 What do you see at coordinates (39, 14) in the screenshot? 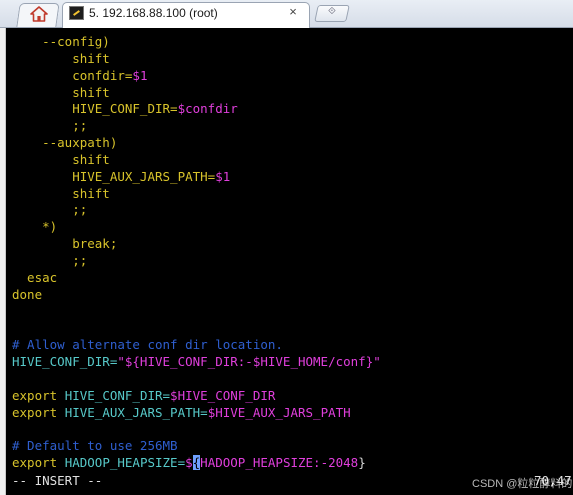
I see `home-icon` at bounding box center [39, 14].